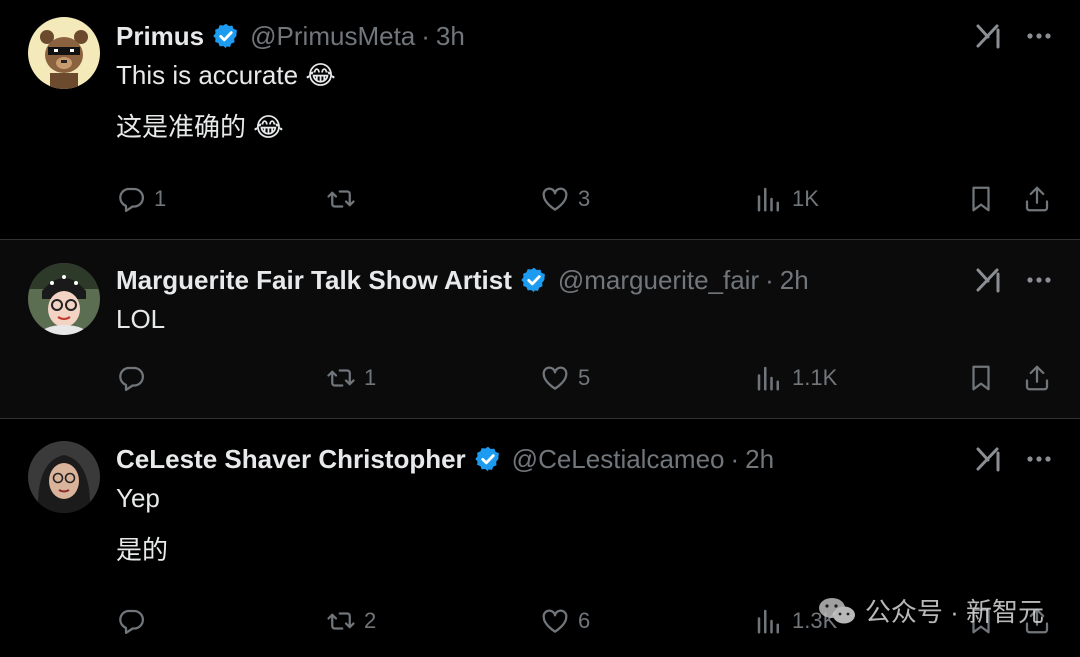 The image size is (1080, 657). I want to click on user-handle: @marguerite_fair, so click(658, 280).